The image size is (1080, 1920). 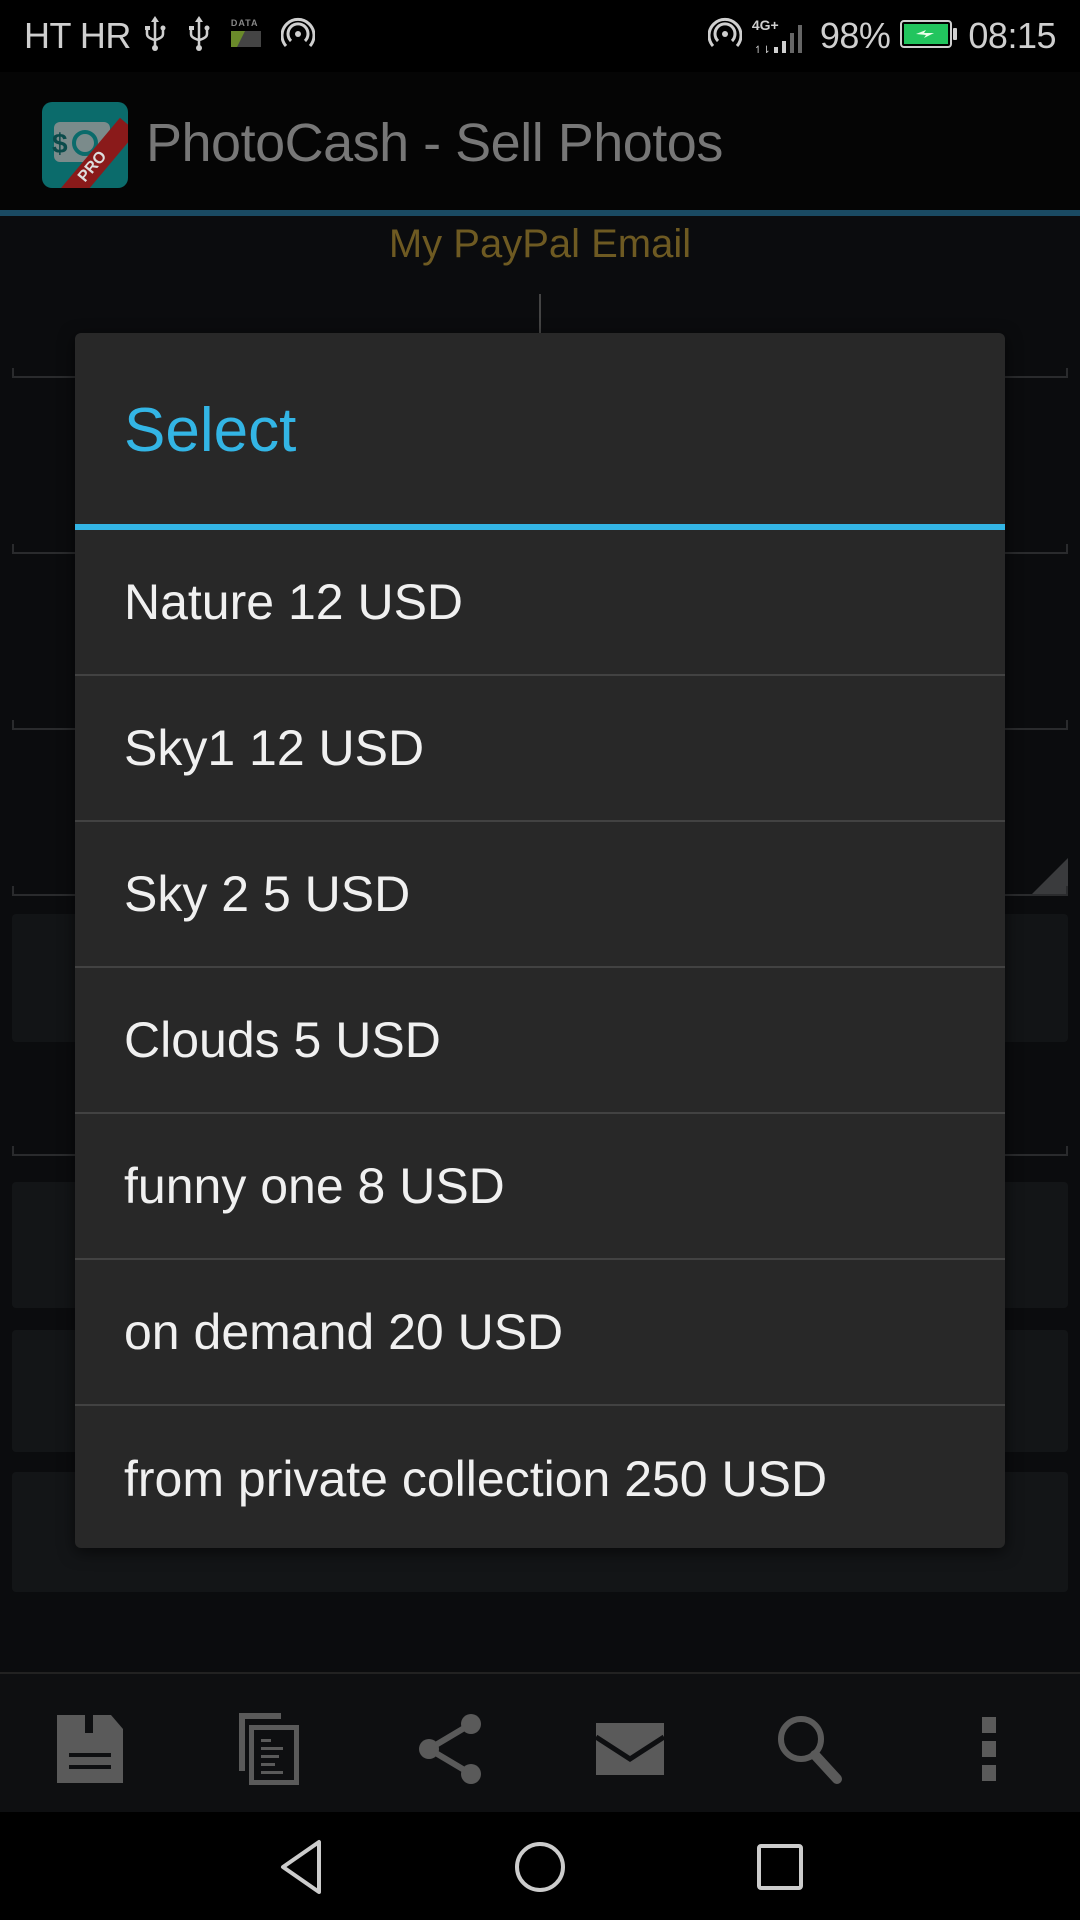 I want to click on dialog-option: on demand 20 USD, so click(x=540, y=1333).